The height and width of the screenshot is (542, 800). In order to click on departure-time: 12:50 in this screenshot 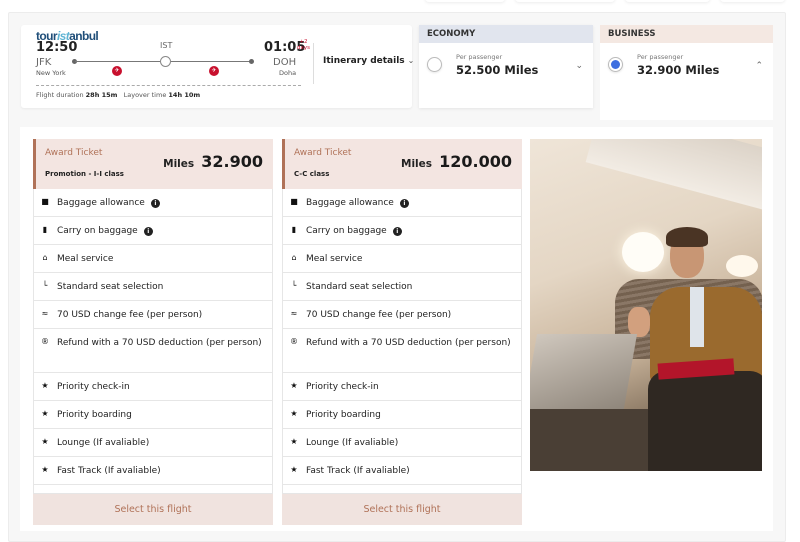, I will do `click(57, 47)`.